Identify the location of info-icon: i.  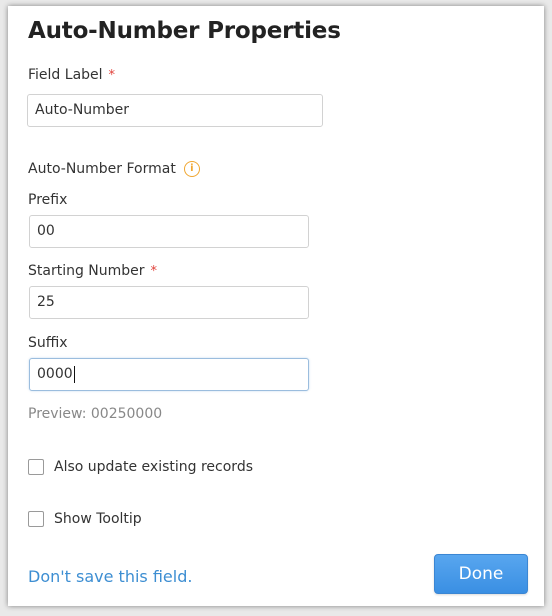
(191, 169).